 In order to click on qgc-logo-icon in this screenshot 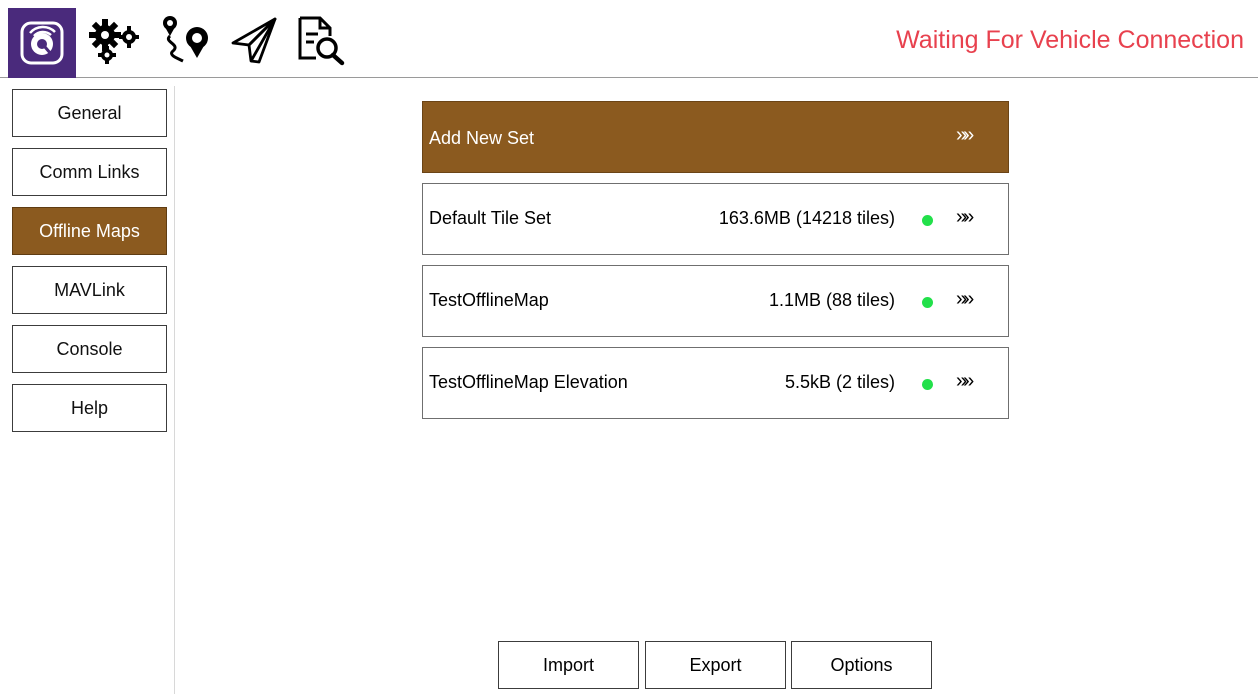, I will do `click(42, 43)`.